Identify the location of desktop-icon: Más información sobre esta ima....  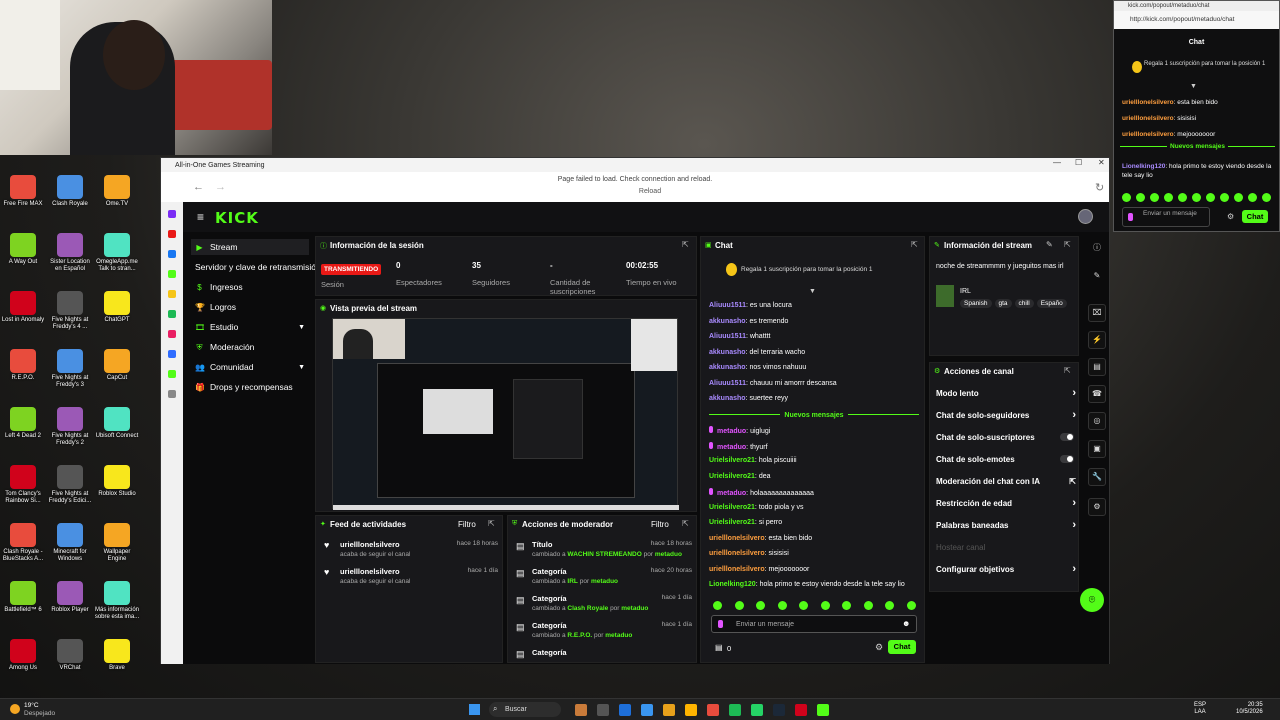
(117, 601).